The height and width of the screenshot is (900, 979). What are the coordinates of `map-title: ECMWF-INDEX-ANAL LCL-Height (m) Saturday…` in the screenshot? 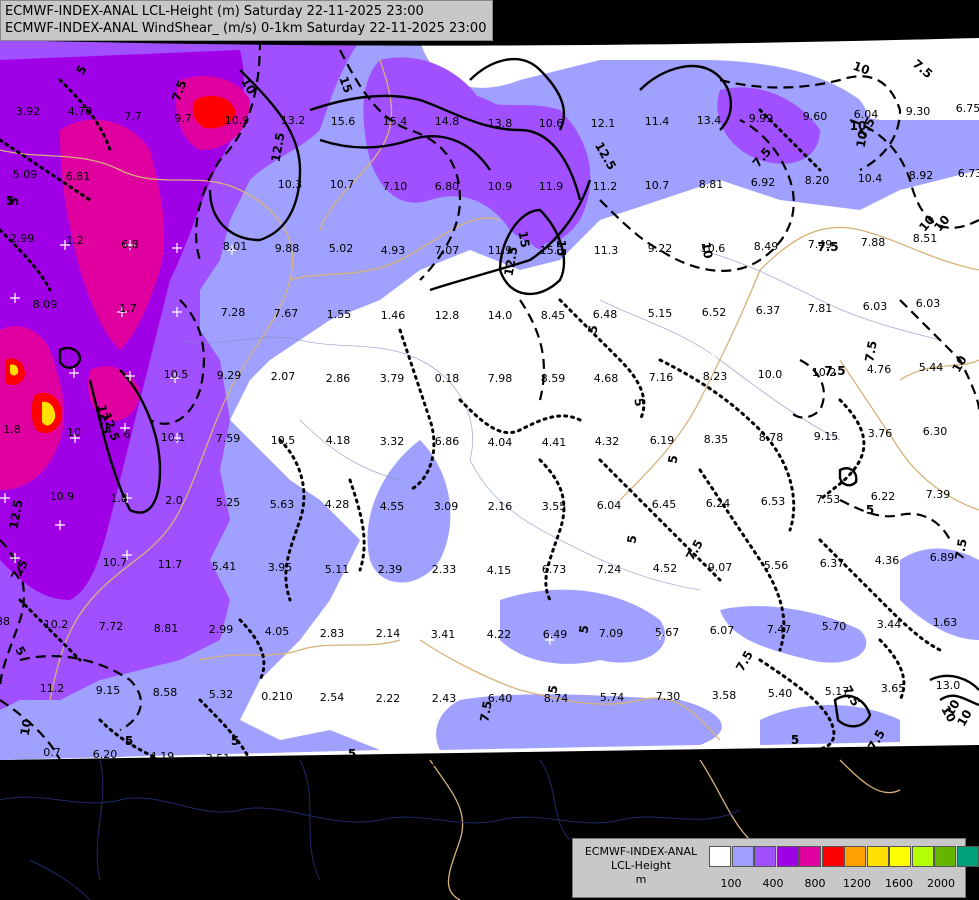 It's located at (247, 20).